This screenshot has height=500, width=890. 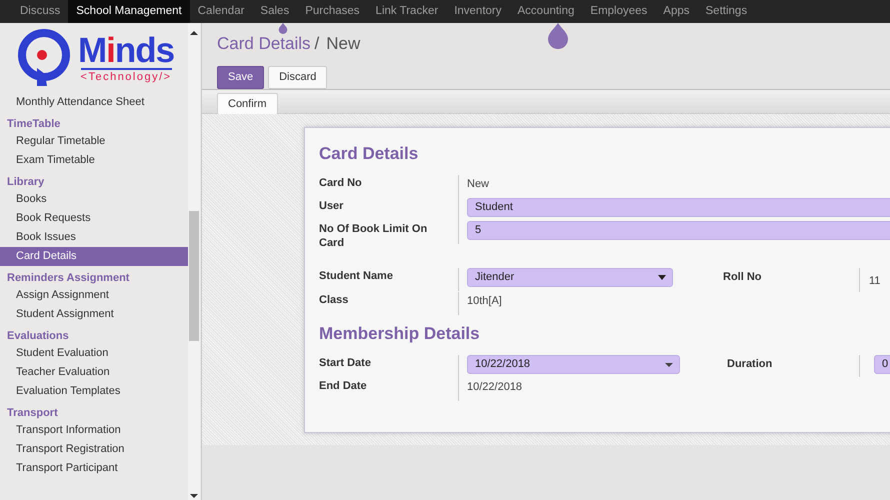 What do you see at coordinates (678, 230) in the screenshot?
I see `input-field: 5` at bounding box center [678, 230].